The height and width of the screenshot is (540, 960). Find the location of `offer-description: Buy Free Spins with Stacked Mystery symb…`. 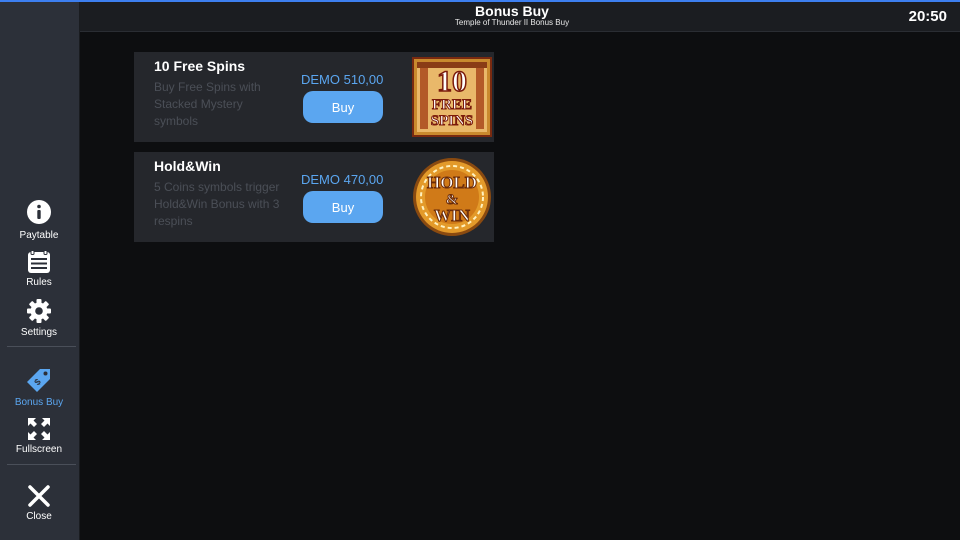

offer-description: Buy Free Spins with Stacked Mystery symb… is located at coordinates (207, 104).